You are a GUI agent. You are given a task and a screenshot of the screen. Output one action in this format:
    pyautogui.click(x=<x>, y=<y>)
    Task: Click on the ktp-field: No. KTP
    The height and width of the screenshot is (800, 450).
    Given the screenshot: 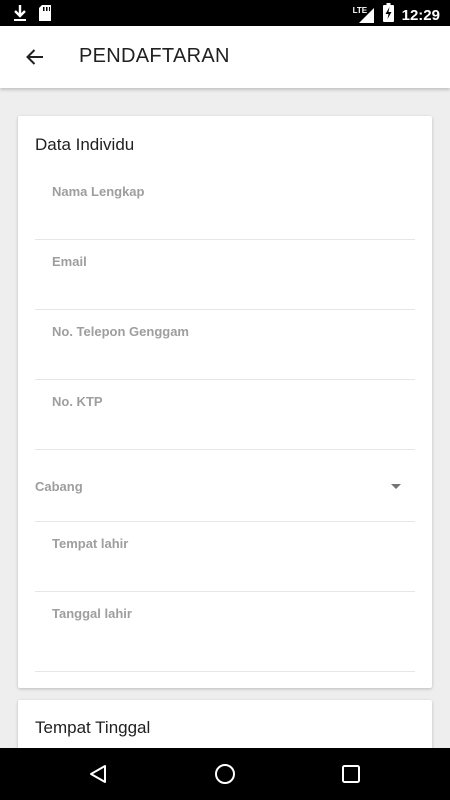 What is the action you would take?
    pyautogui.click(x=225, y=418)
    